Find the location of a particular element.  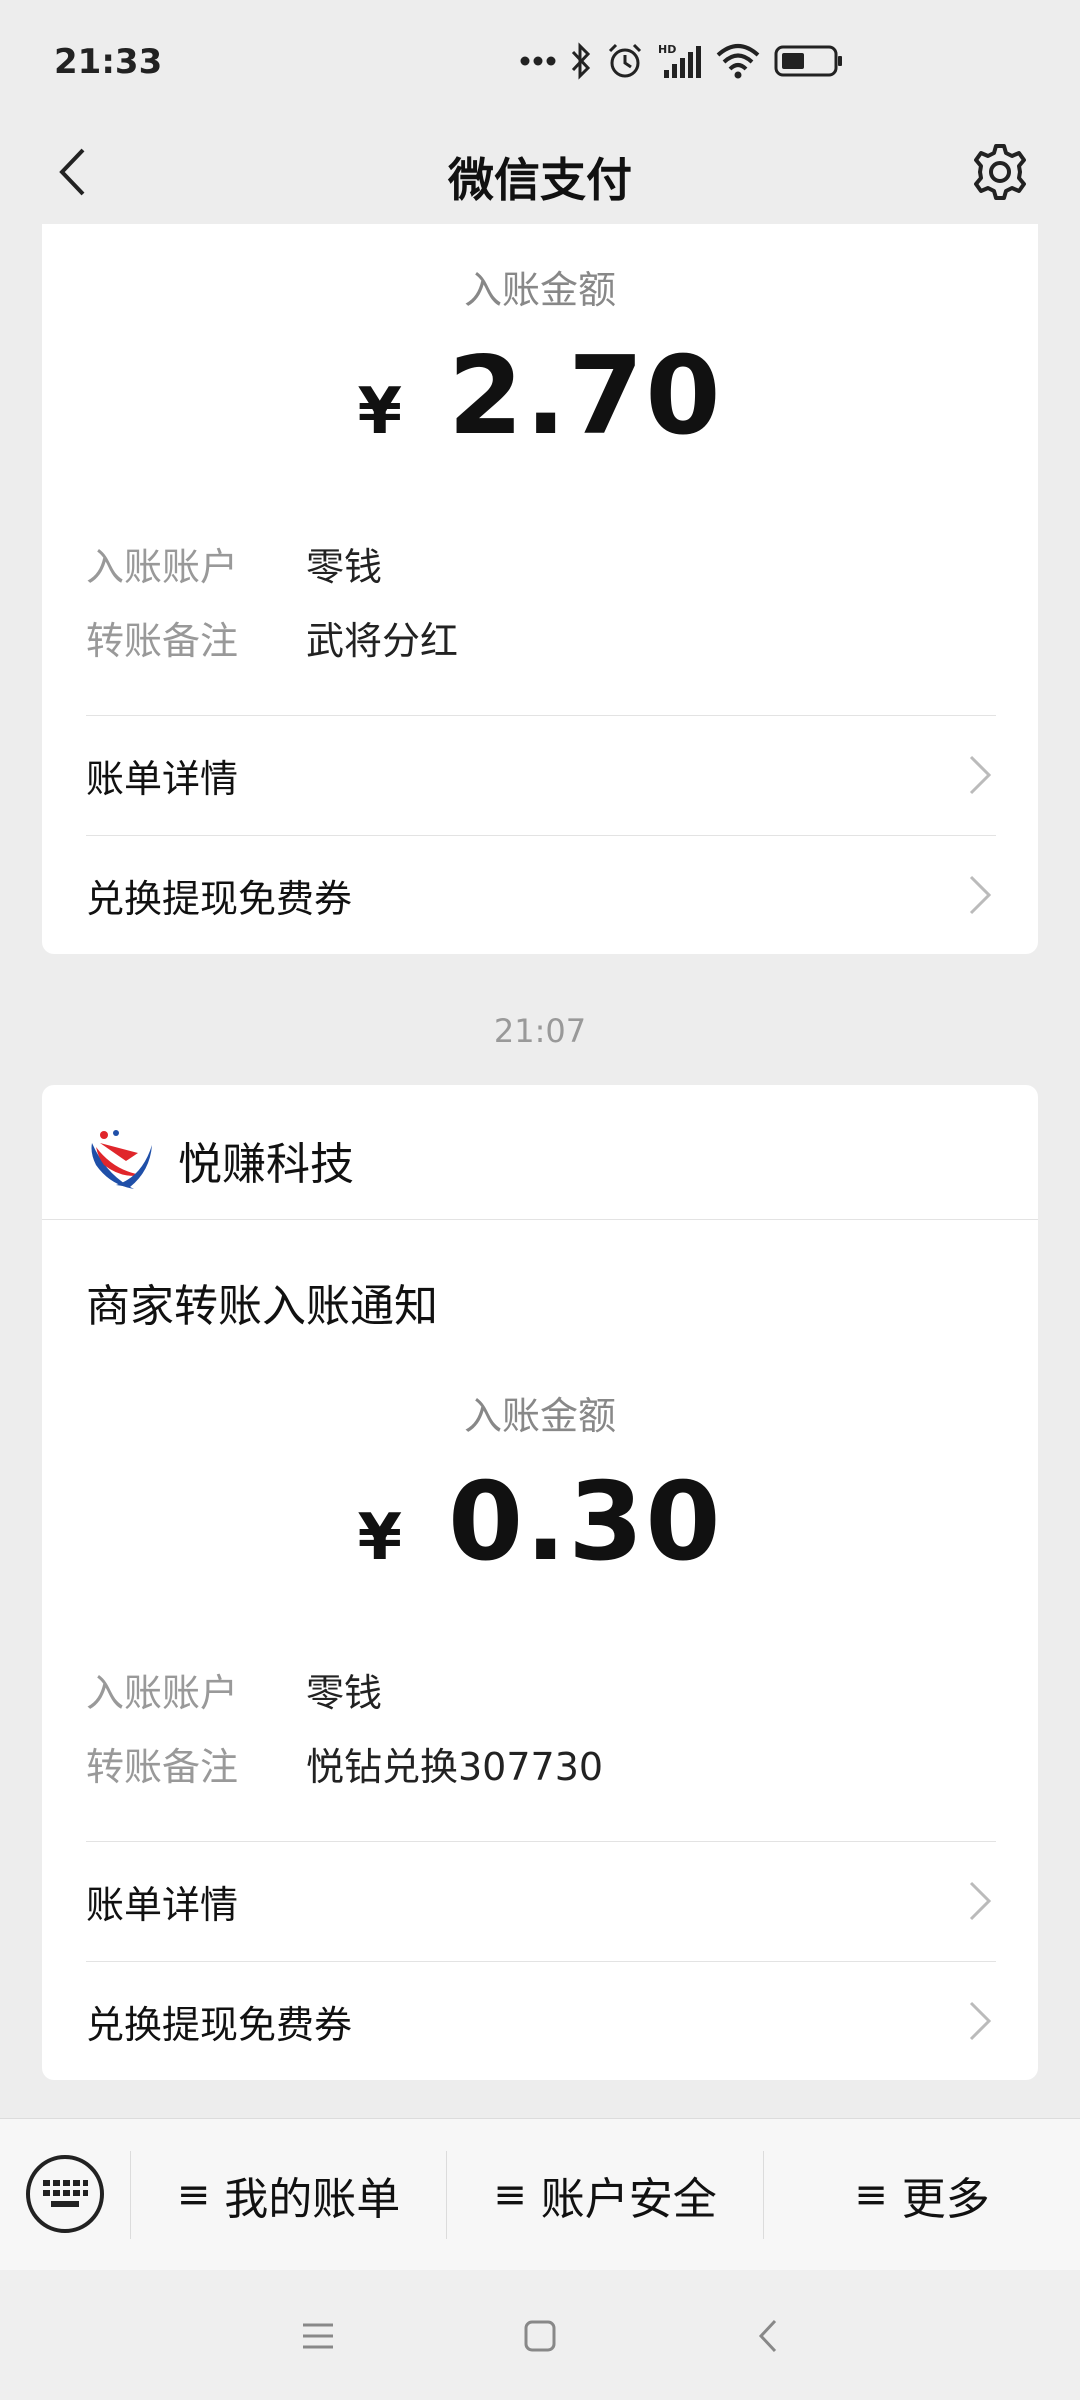

merchant-logo-icon is located at coordinates (121, 1159).